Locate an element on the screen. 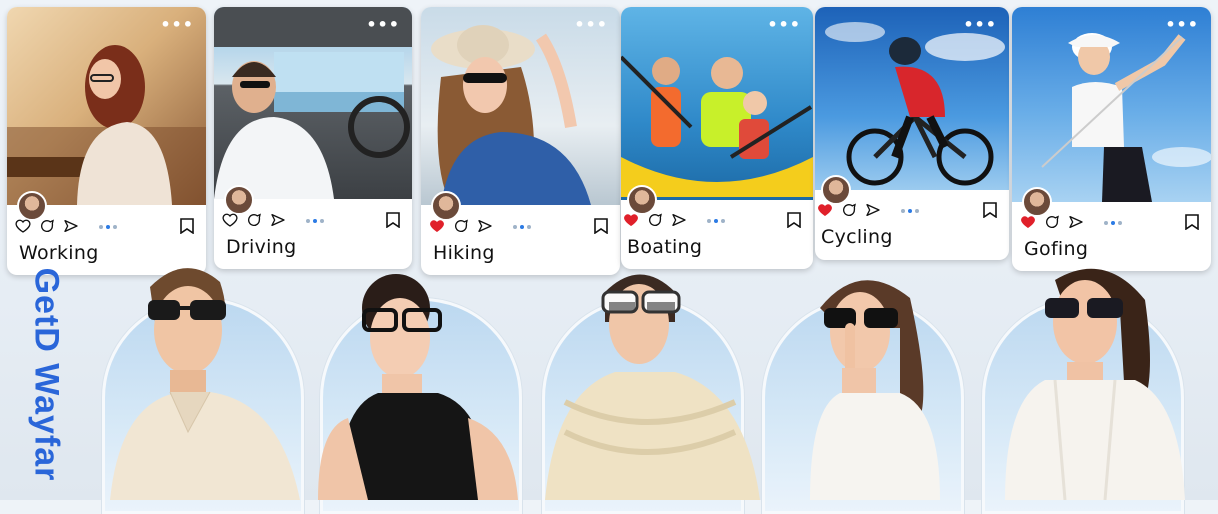 Image resolution: width=1218 pixels, height=514 pixels. woman-golfing-illustration is located at coordinates (1126, 117).